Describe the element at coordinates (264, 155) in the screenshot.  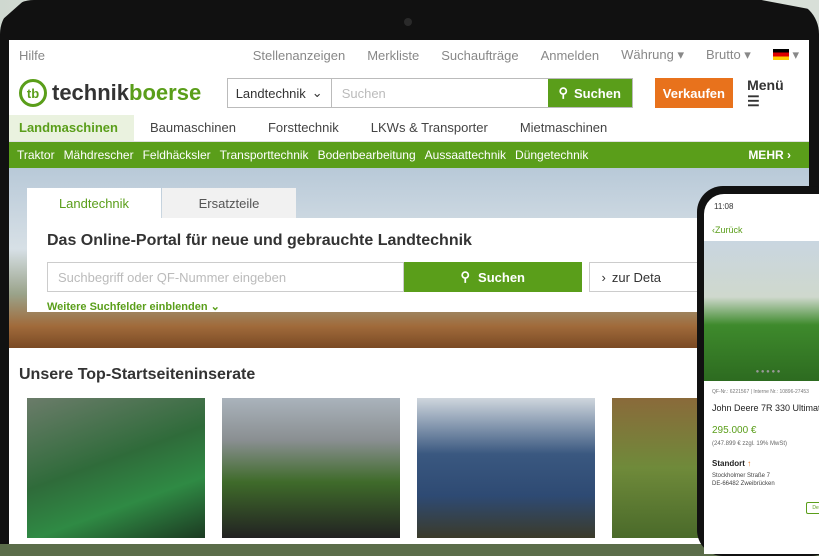
I see `subnav-transporttechnik: Transporttechnik` at that location.